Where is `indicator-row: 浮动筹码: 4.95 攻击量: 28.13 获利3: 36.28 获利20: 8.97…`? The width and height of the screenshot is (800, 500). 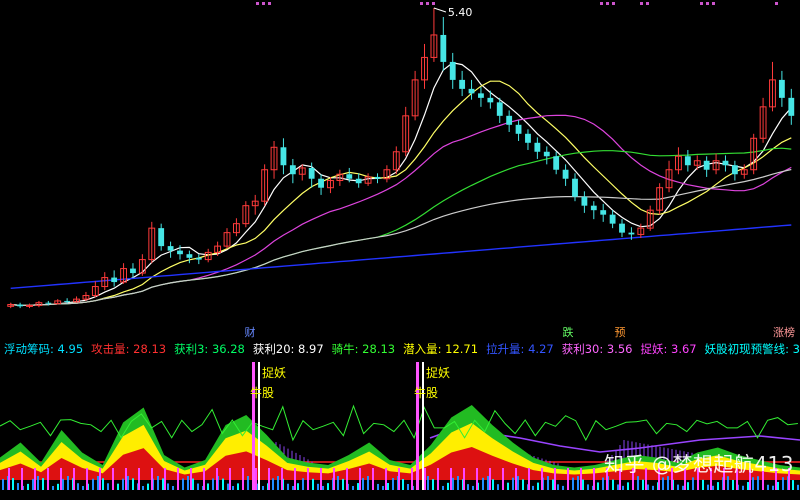 indicator-row: 浮动筹码: 4.95 攻击量: 28.13 获利3: 36.28 获利20: 8.97… is located at coordinates (400, 349).